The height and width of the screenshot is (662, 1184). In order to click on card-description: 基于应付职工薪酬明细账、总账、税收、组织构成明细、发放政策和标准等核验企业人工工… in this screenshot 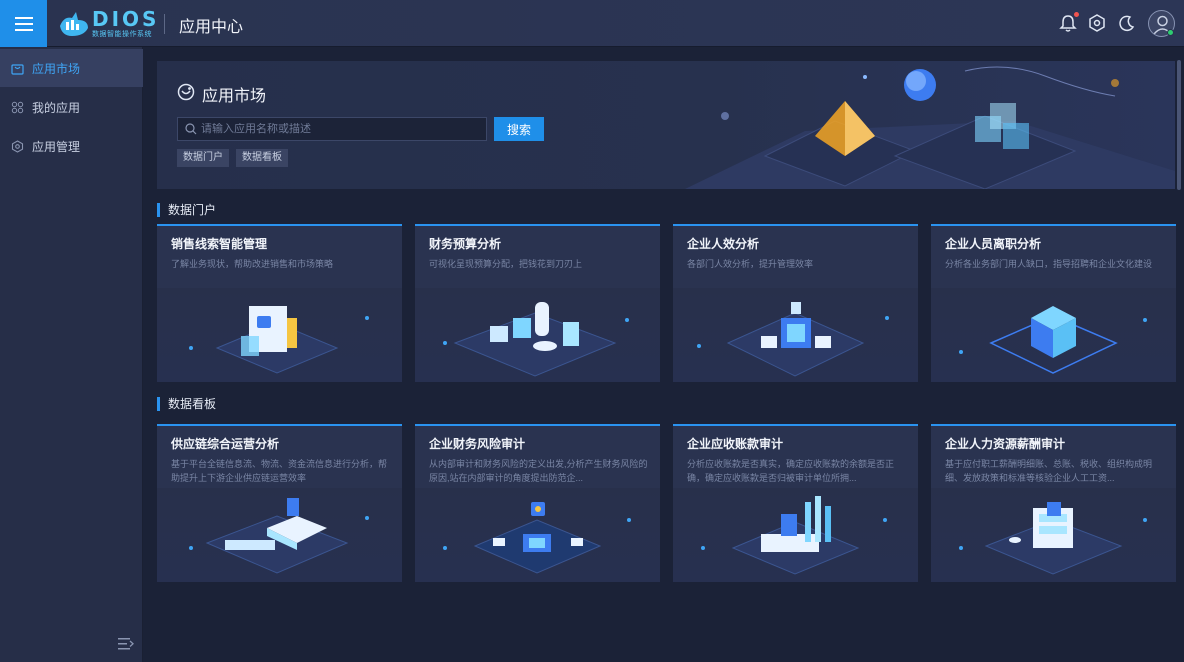, I will do `click(1049, 471)`.